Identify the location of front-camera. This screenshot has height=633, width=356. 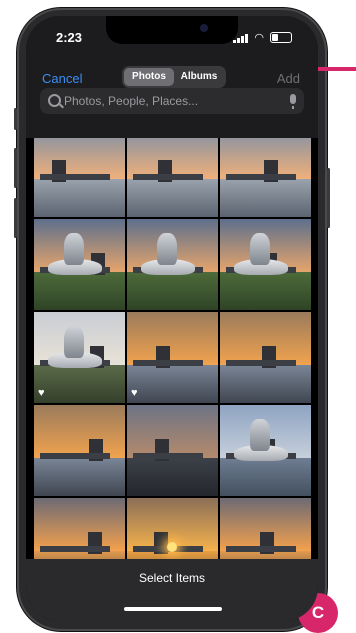
(204, 28).